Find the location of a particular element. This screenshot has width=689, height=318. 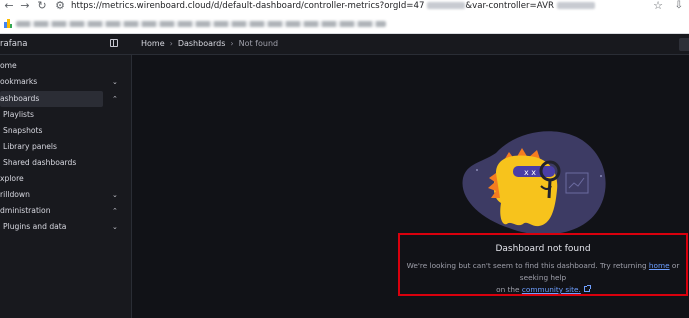

site-info-icon: ⚙ is located at coordinates (60, 6).